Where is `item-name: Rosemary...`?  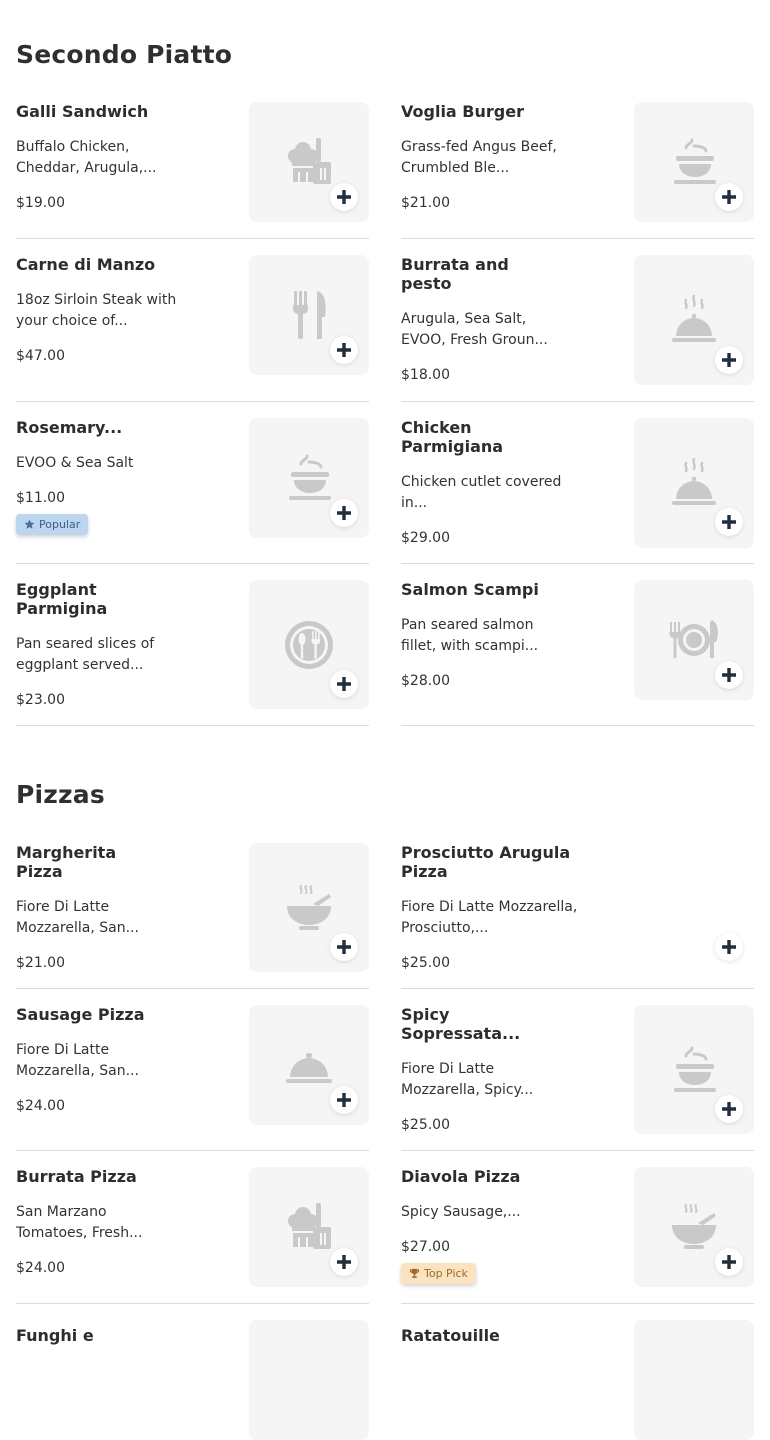 item-name: Rosemary... is located at coordinates (69, 427).